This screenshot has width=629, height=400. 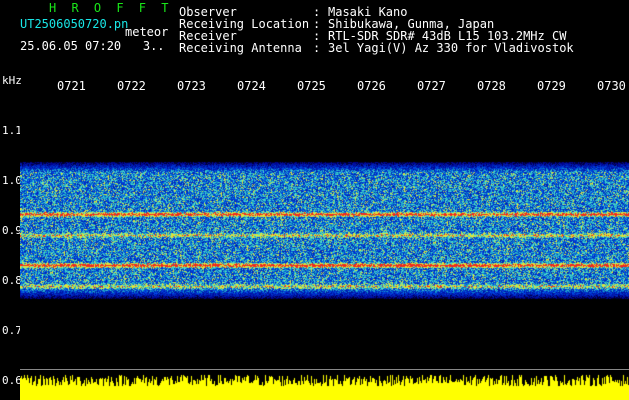 I want to click on x-tick-label: 0725, so click(x=311, y=86).